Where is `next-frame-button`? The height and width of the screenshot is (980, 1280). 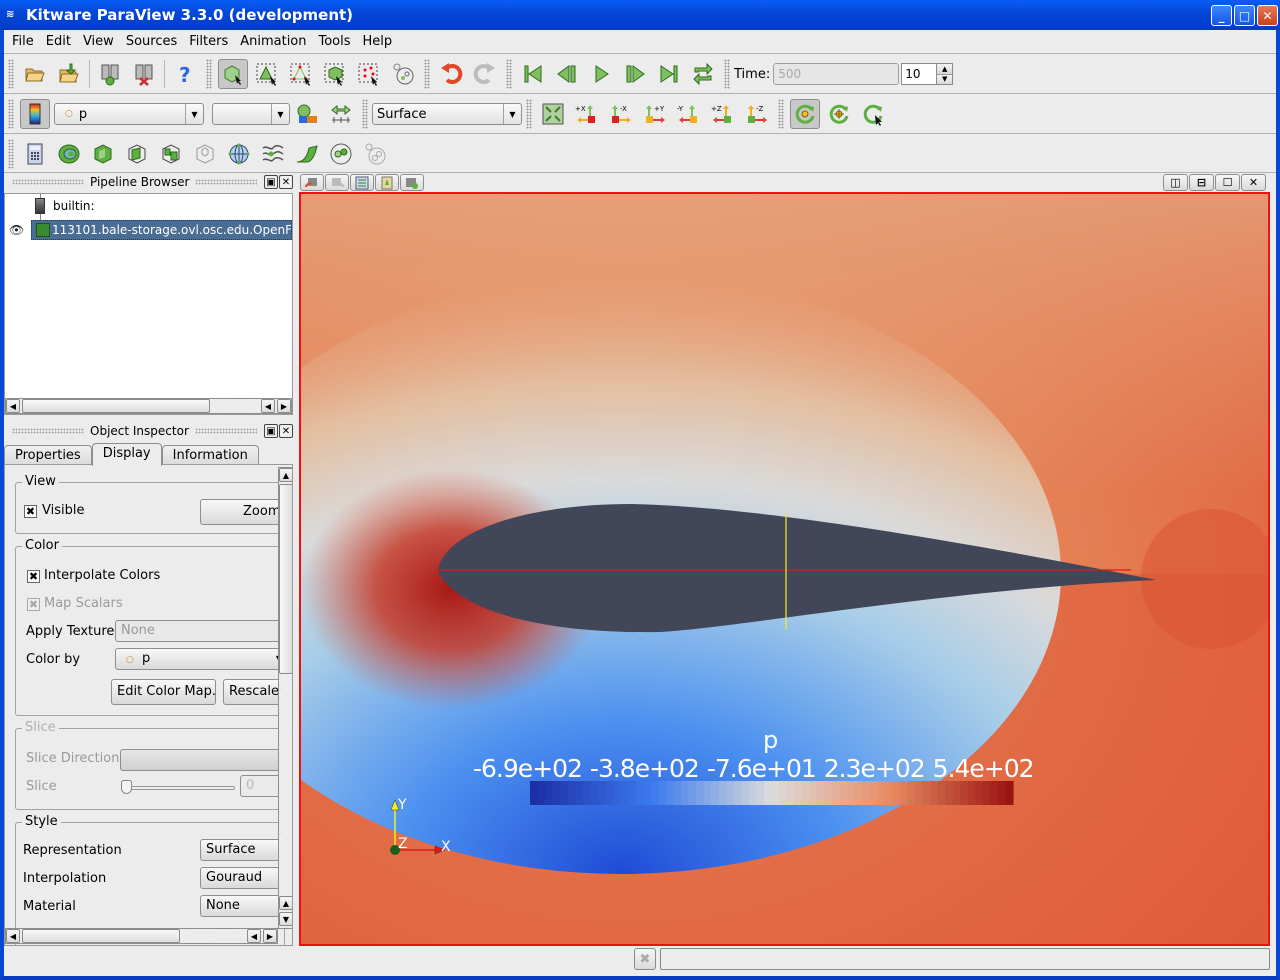
next-frame-button is located at coordinates (635, 74).